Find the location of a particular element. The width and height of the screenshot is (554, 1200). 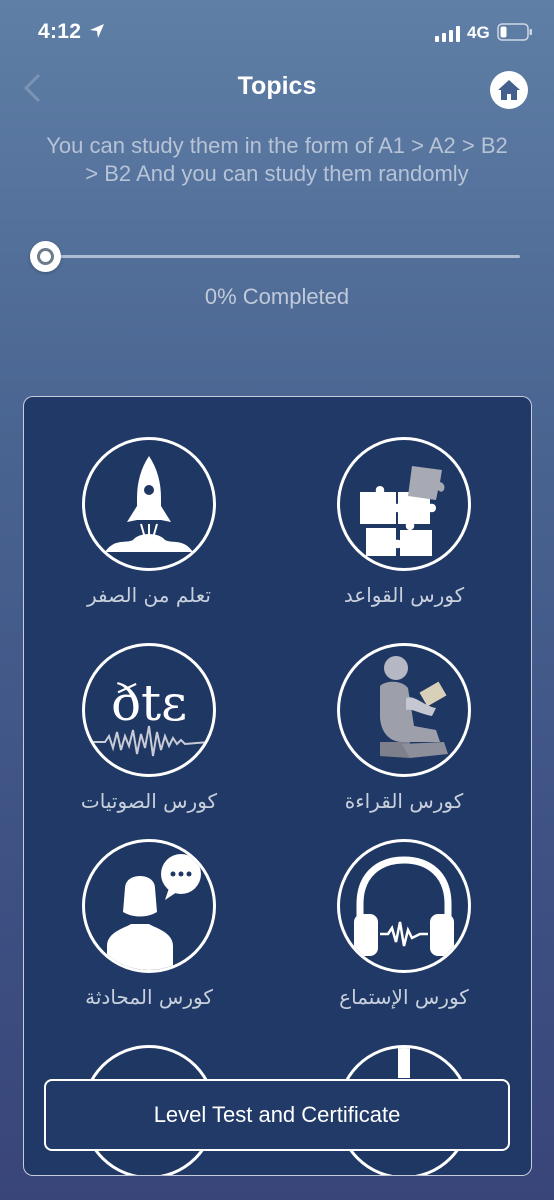

progress-slider-knob is located at coordinates (45, 256).